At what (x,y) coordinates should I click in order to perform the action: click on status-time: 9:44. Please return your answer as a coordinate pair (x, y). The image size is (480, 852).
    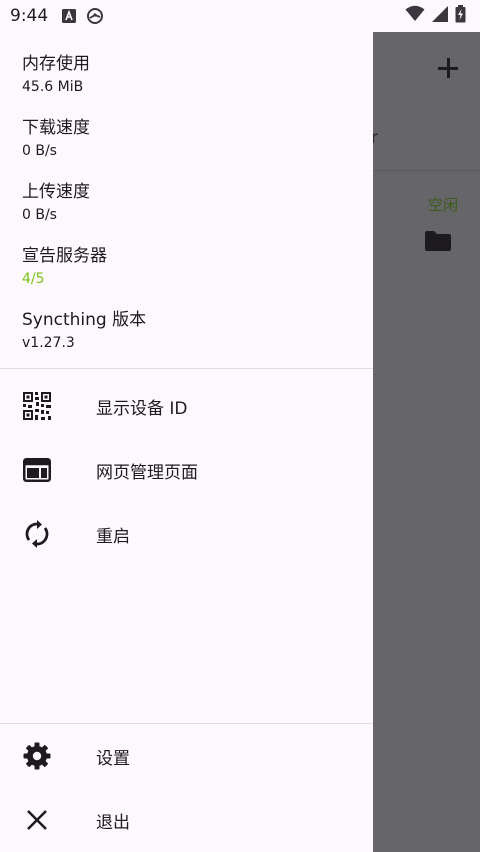
    Looking at the image, I should click on (29, 16).